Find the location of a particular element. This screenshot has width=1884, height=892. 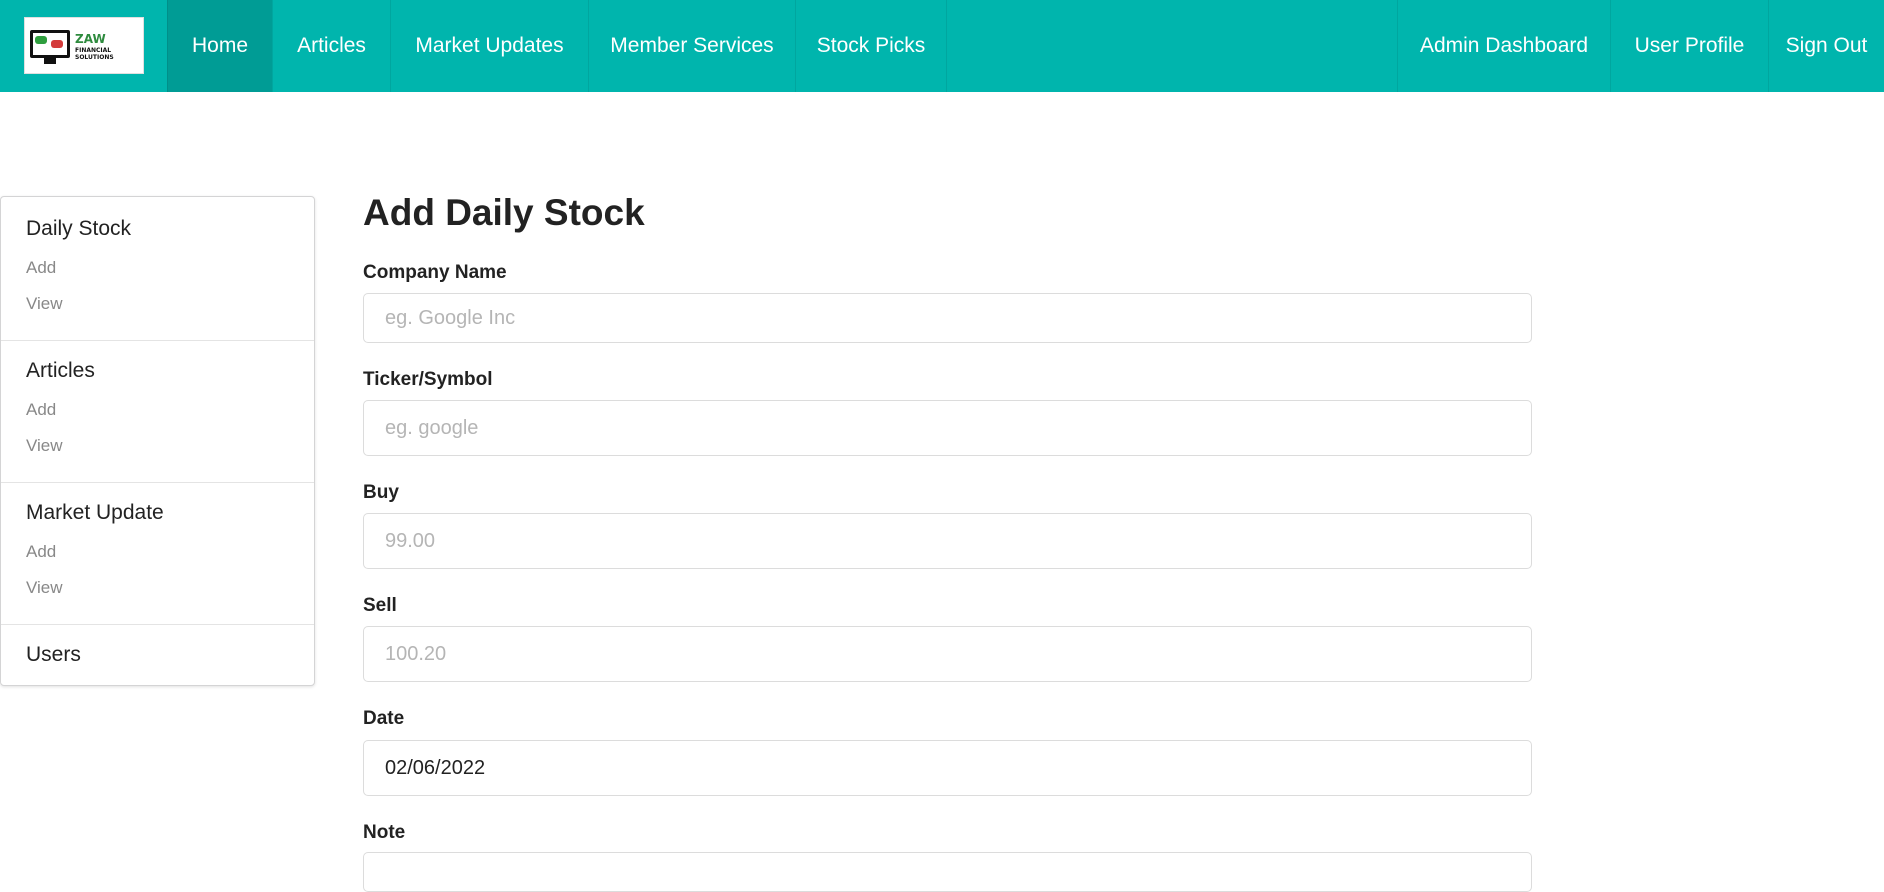

nav-admin-dashboard: Admin Dashboard is located at coordinates (1503, 46).